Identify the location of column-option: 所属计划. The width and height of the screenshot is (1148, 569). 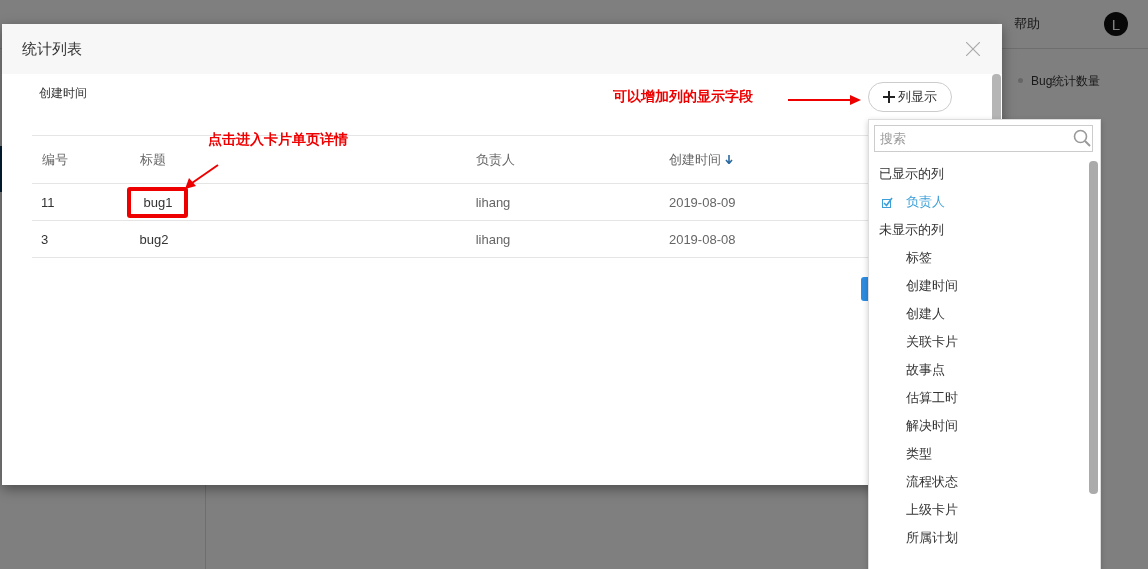
(984, 538).